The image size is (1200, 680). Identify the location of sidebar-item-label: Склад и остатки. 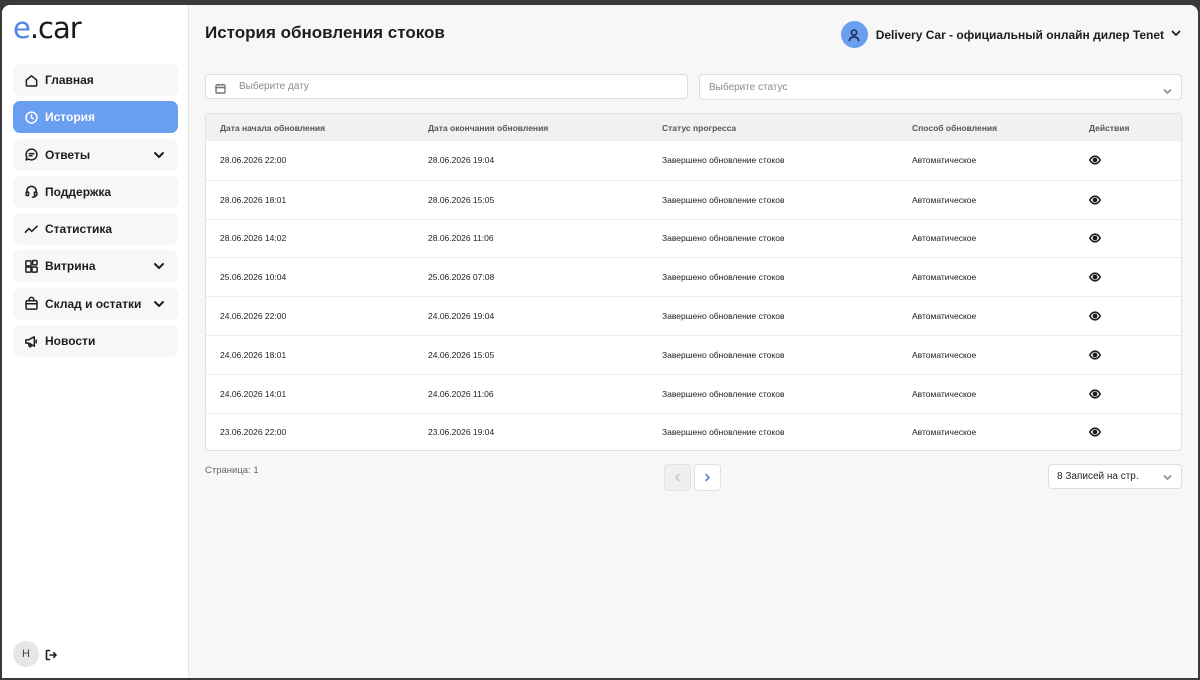
(93, 303).